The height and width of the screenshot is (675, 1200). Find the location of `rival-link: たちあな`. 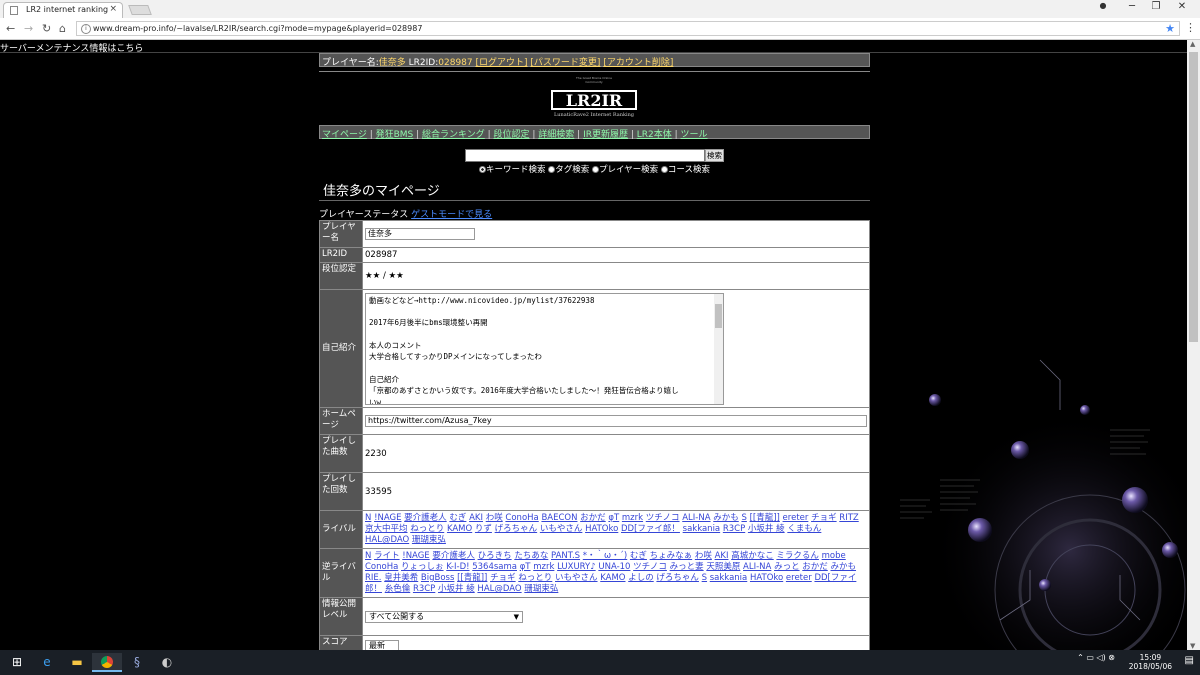

rival-link: たちあな is located at coordinates (531, 556).